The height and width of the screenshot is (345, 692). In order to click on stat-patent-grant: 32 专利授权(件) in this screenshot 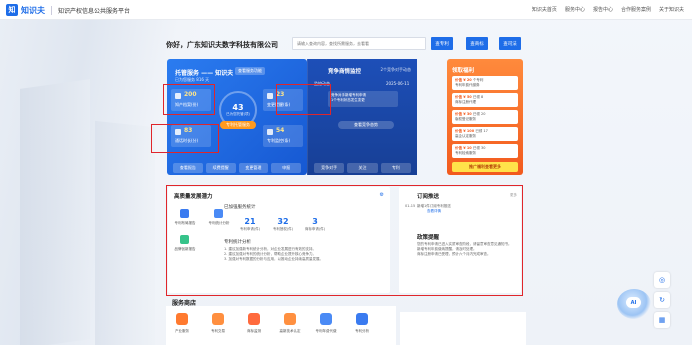, I will do `click(283, 224)`.